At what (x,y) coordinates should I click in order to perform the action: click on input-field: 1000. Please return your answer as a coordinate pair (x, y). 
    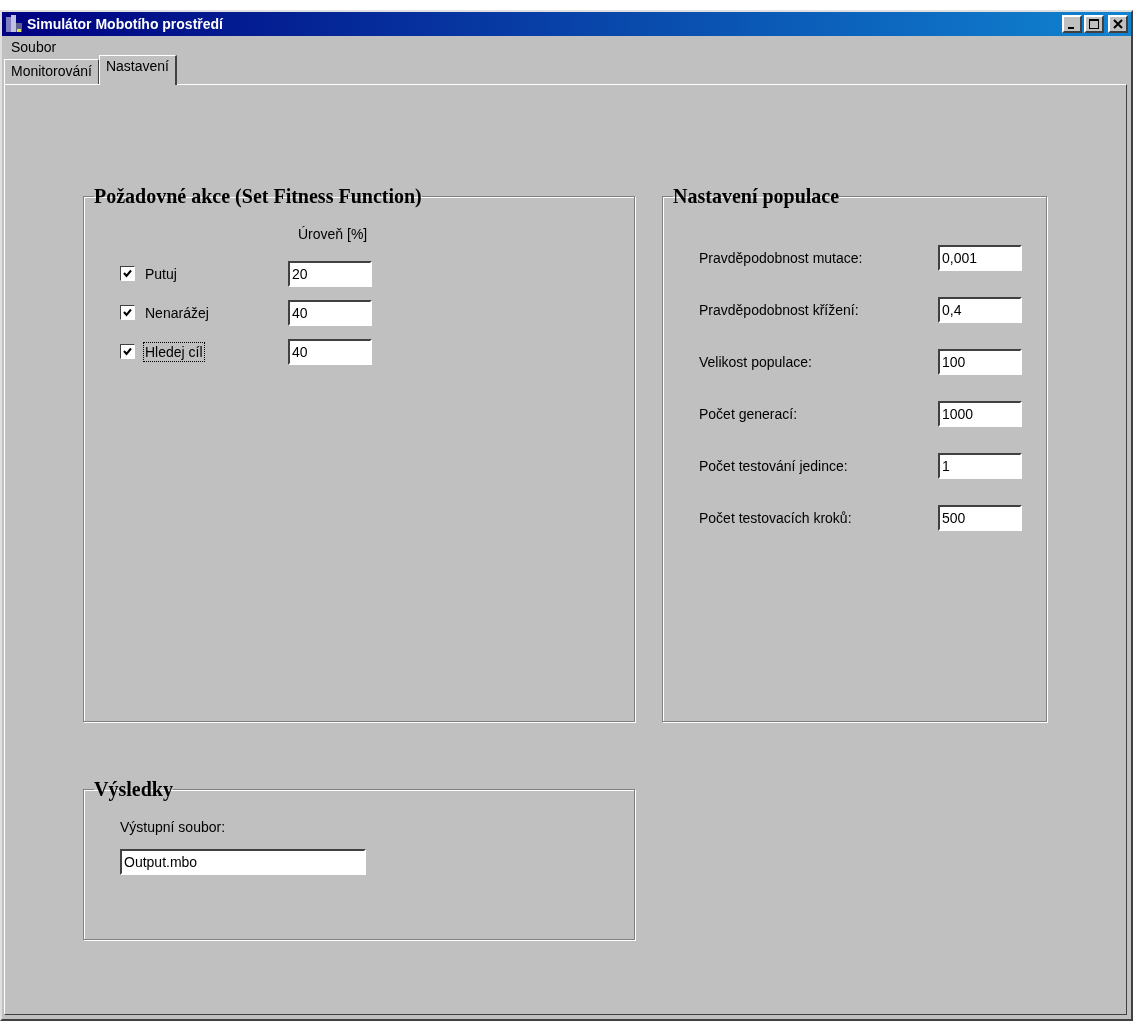
    Looking at the image, I should click on (980, 414).